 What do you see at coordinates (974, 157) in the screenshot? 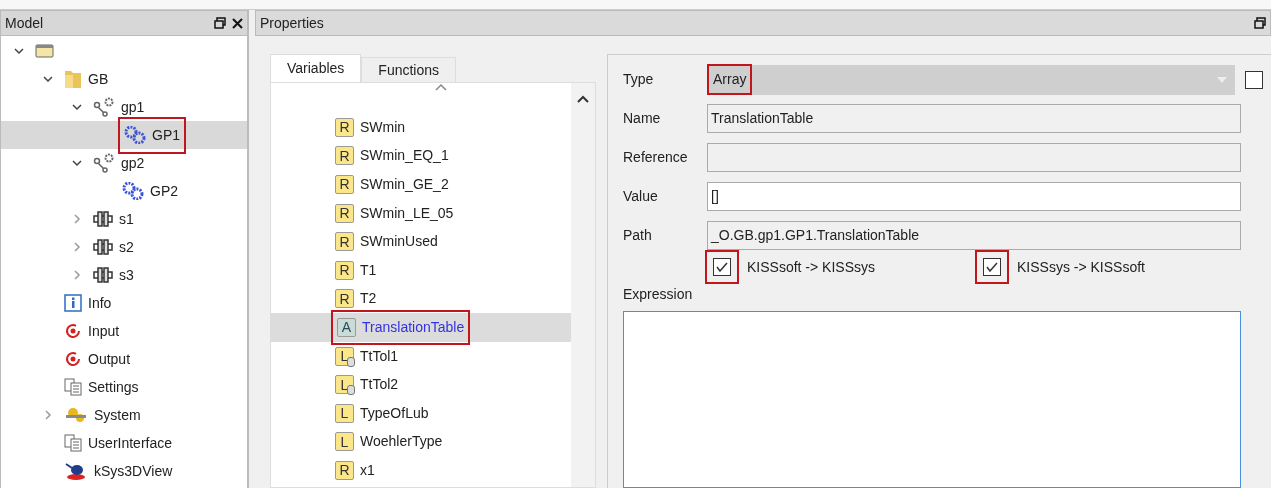
I see `text-field` at bounding box center [974, 157].